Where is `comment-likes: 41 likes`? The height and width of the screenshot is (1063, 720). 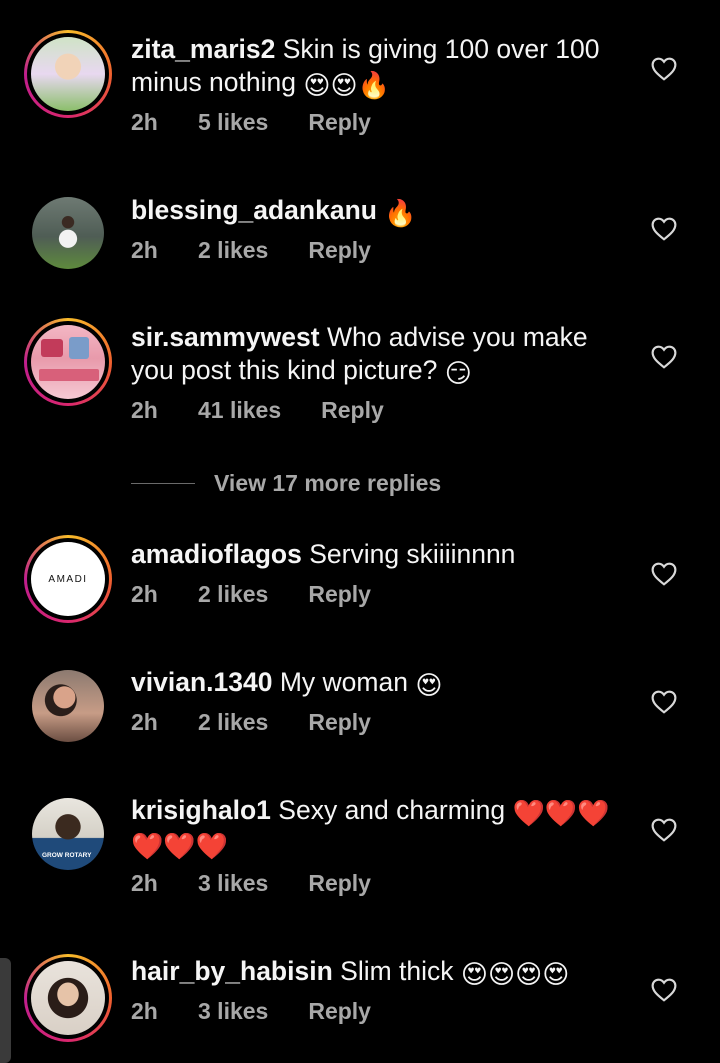 comment-likes: 41 likes is located at coordinates (239, 410).